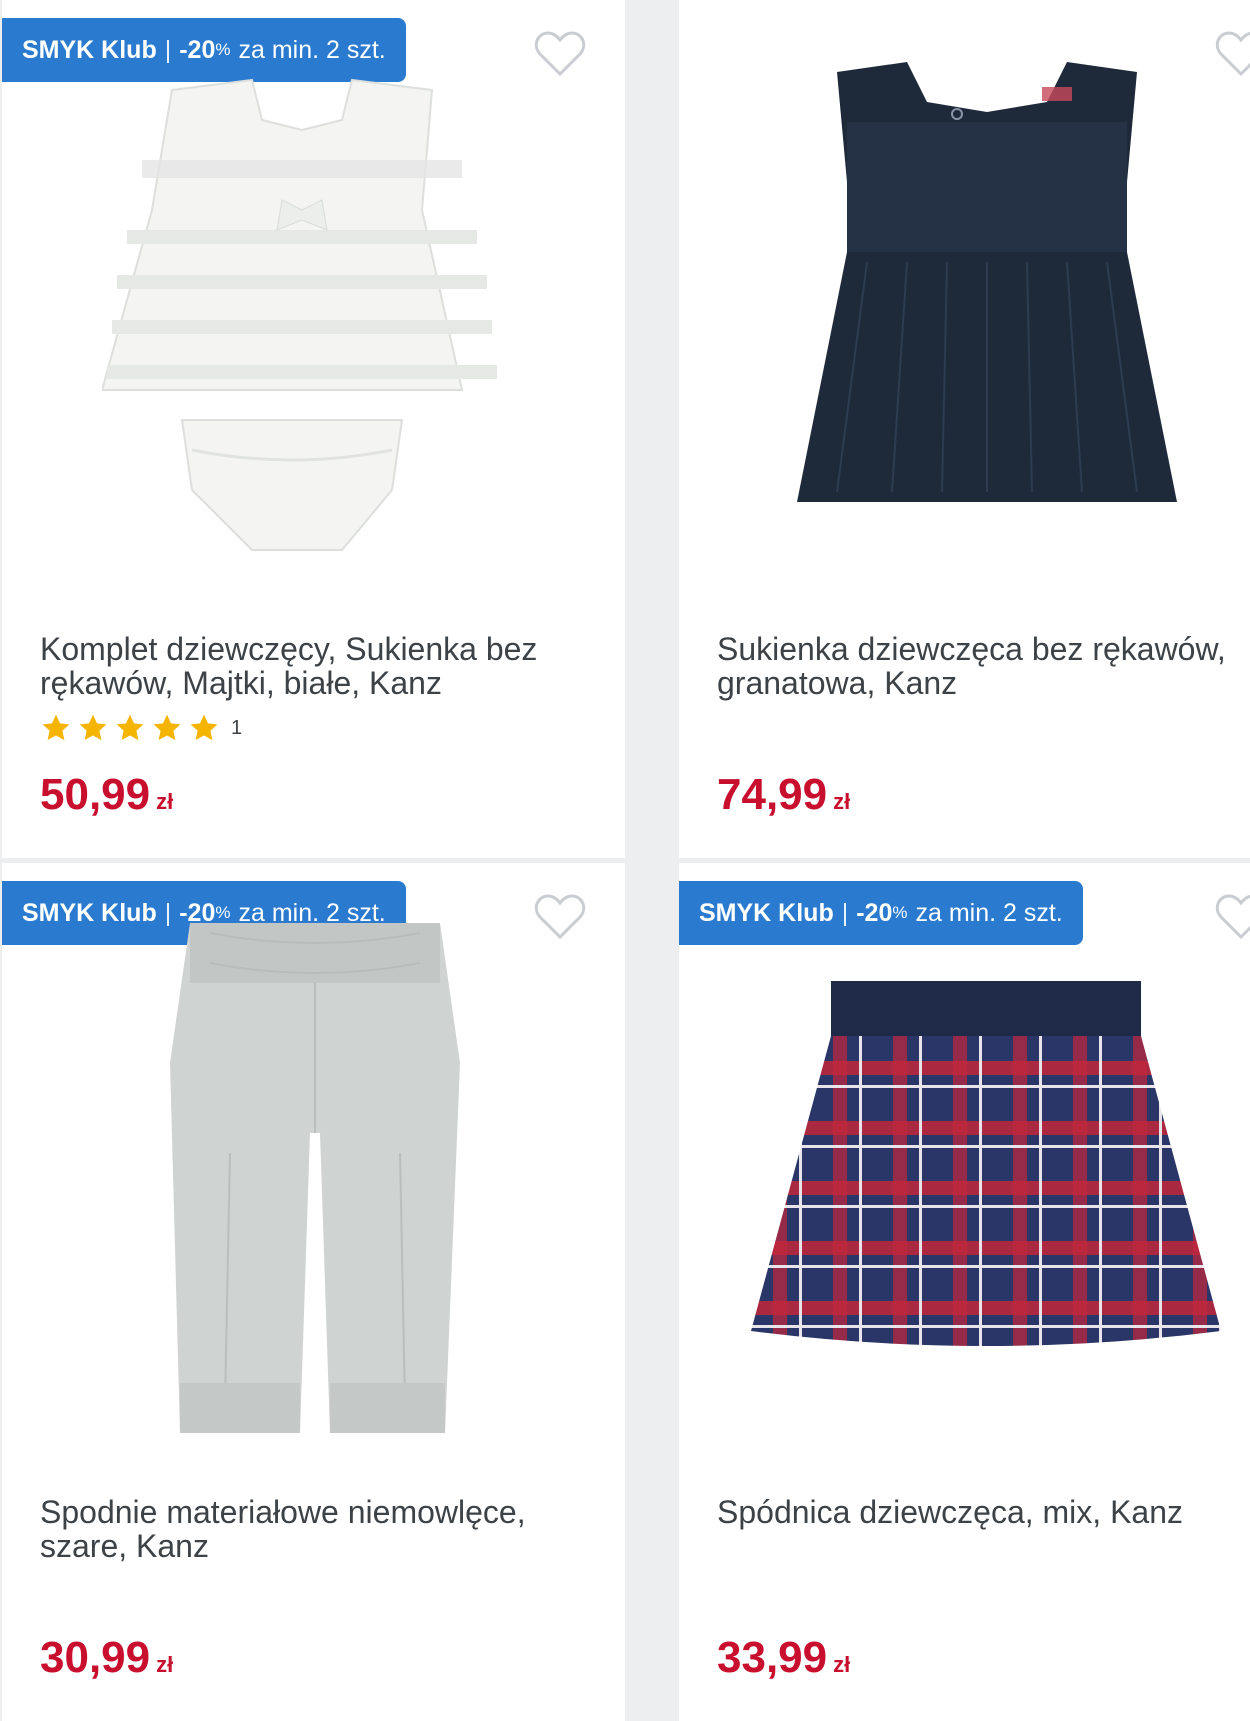  I want to click on product-price: 50,99 zł, so click(107, 794).